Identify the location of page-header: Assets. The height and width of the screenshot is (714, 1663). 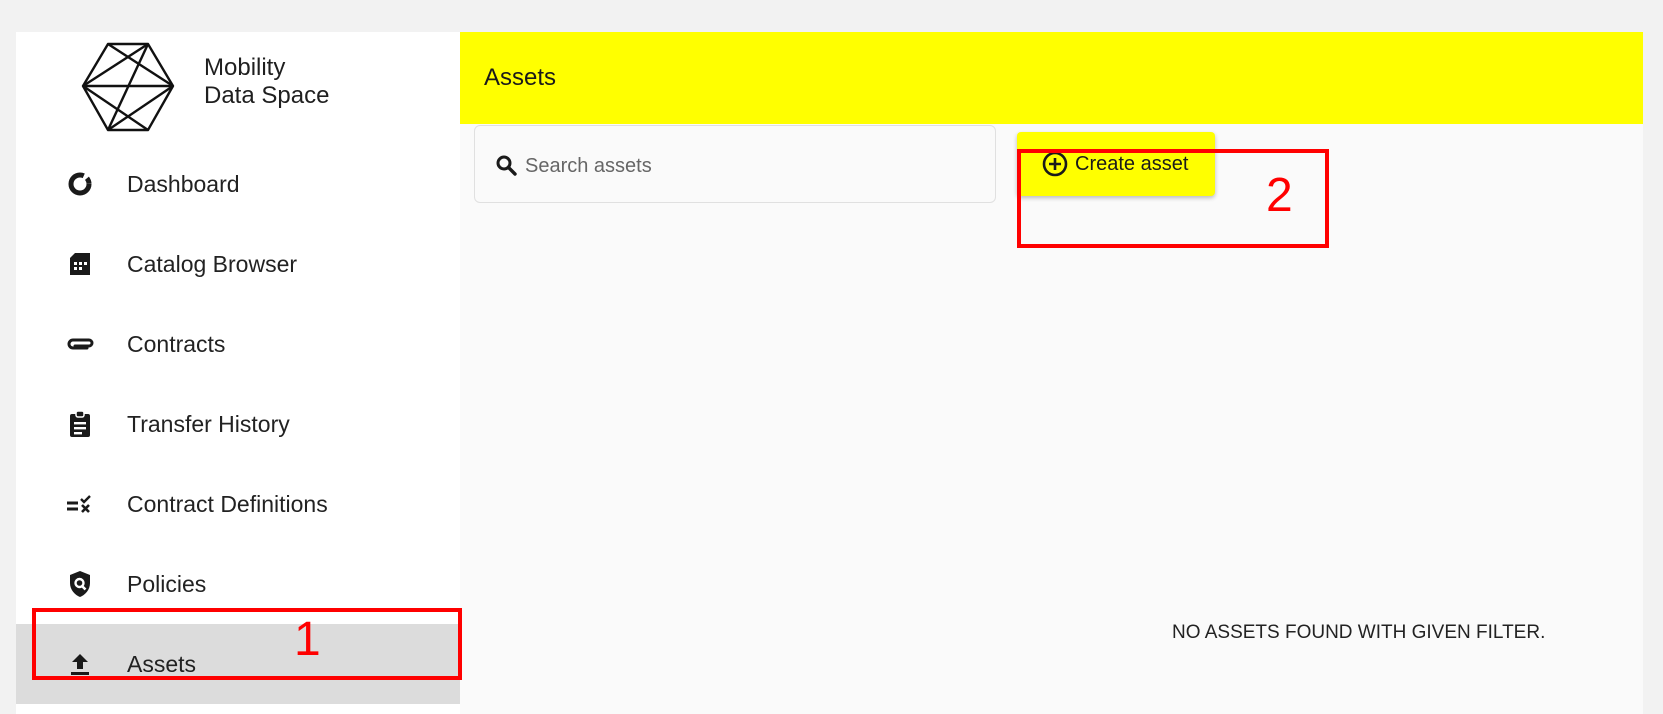
(1051, 78).